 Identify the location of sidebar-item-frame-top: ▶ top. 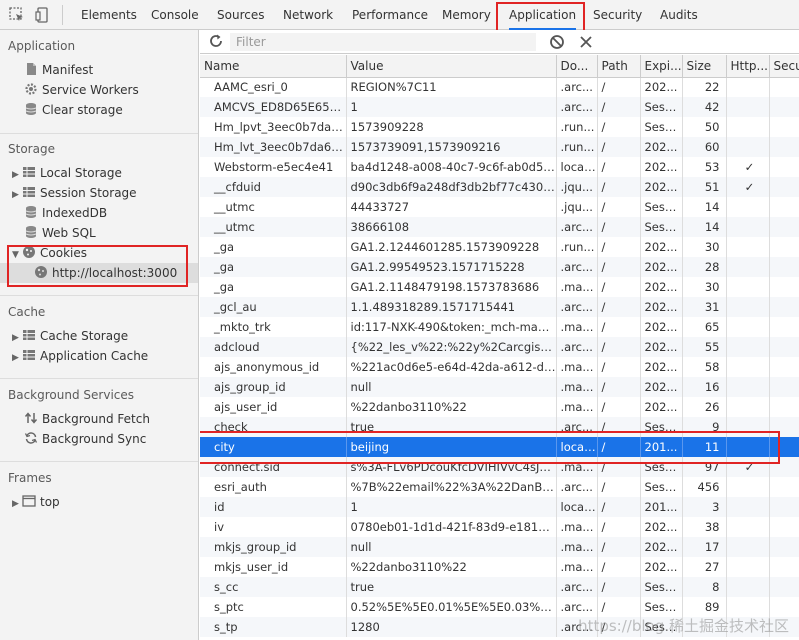
(36, 502).